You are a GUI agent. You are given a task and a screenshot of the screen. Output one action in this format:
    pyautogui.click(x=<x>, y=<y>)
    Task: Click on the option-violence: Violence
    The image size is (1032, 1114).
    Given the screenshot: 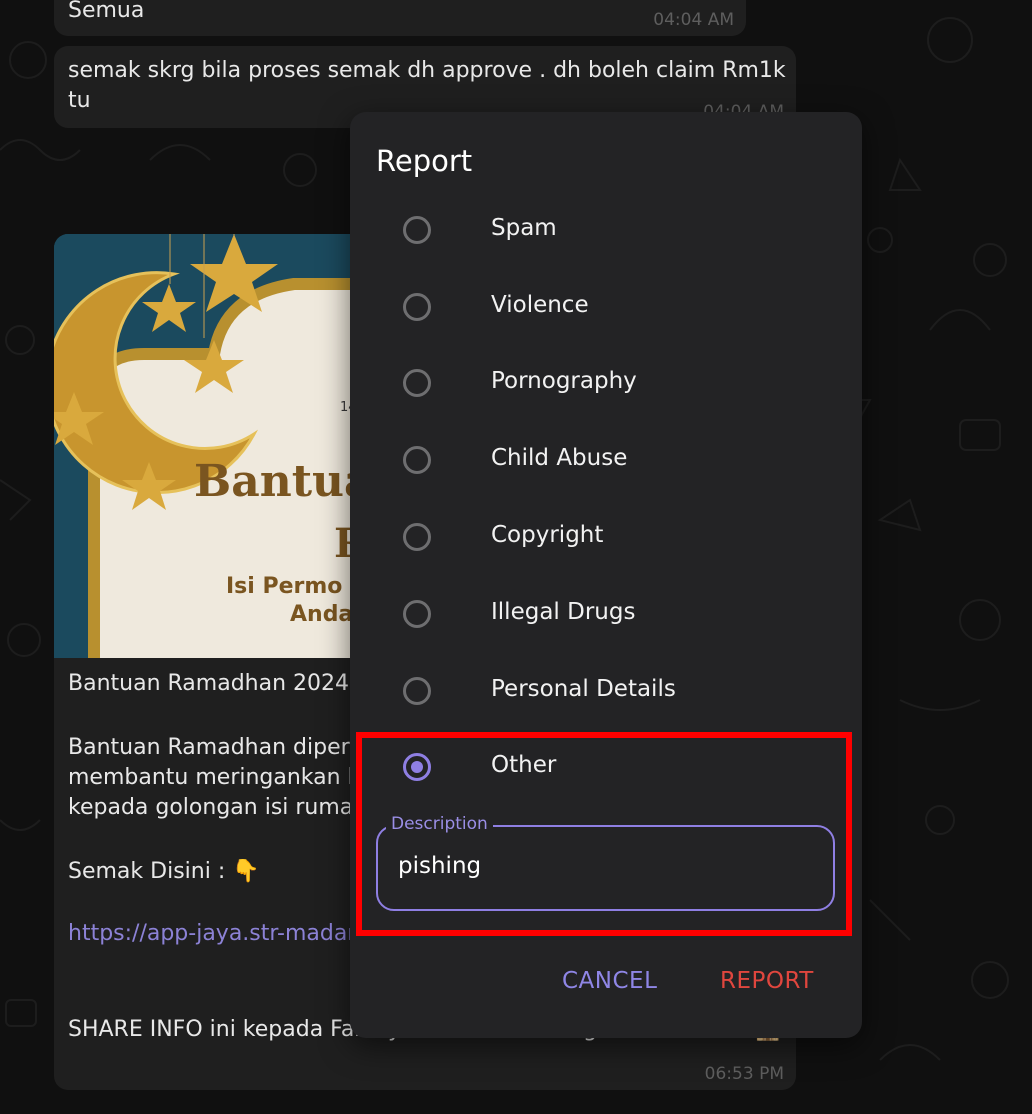 What is the action you would take?
    pyautogui.click(x=606, y=310)
    